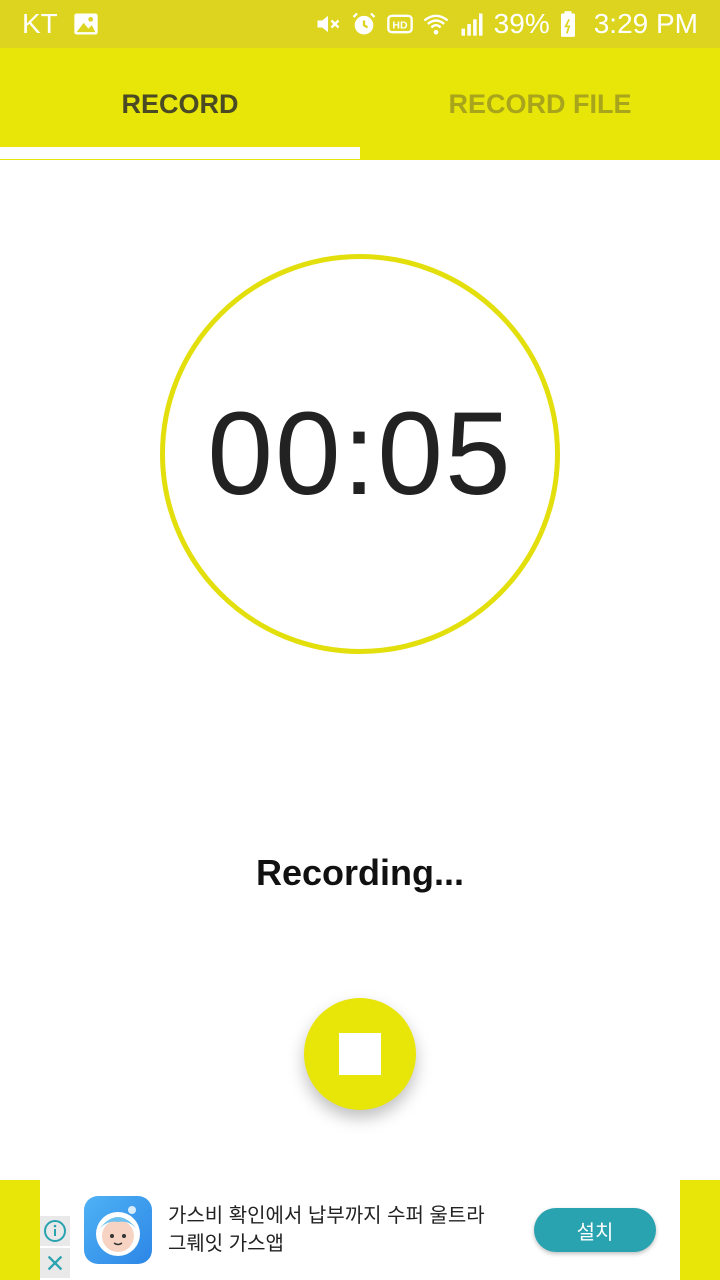  I want to click on svg-text: HD, so click(400, 26).